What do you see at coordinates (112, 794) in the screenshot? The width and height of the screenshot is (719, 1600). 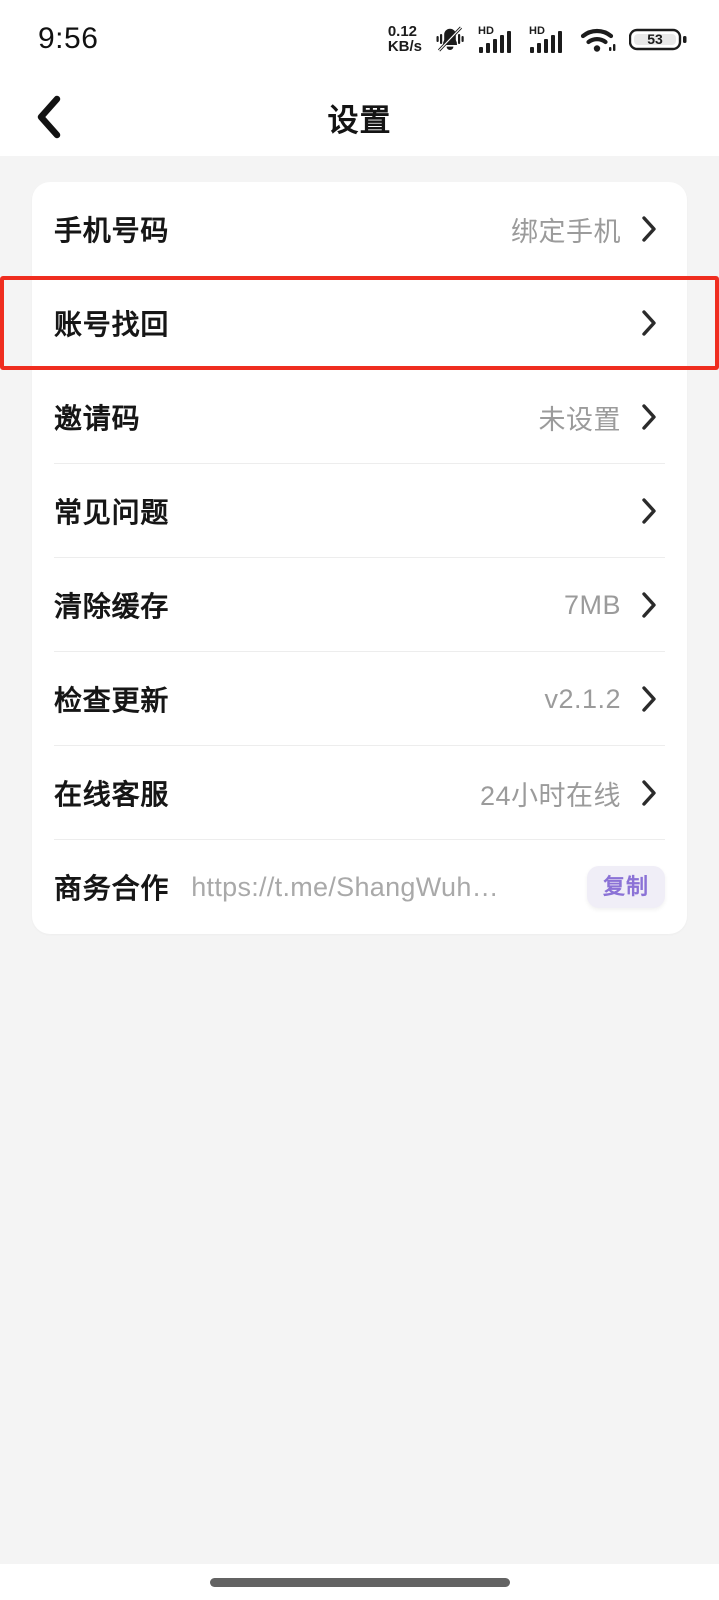 I see `settings-row-label: 在线客服` at bounding box center [112, 794].